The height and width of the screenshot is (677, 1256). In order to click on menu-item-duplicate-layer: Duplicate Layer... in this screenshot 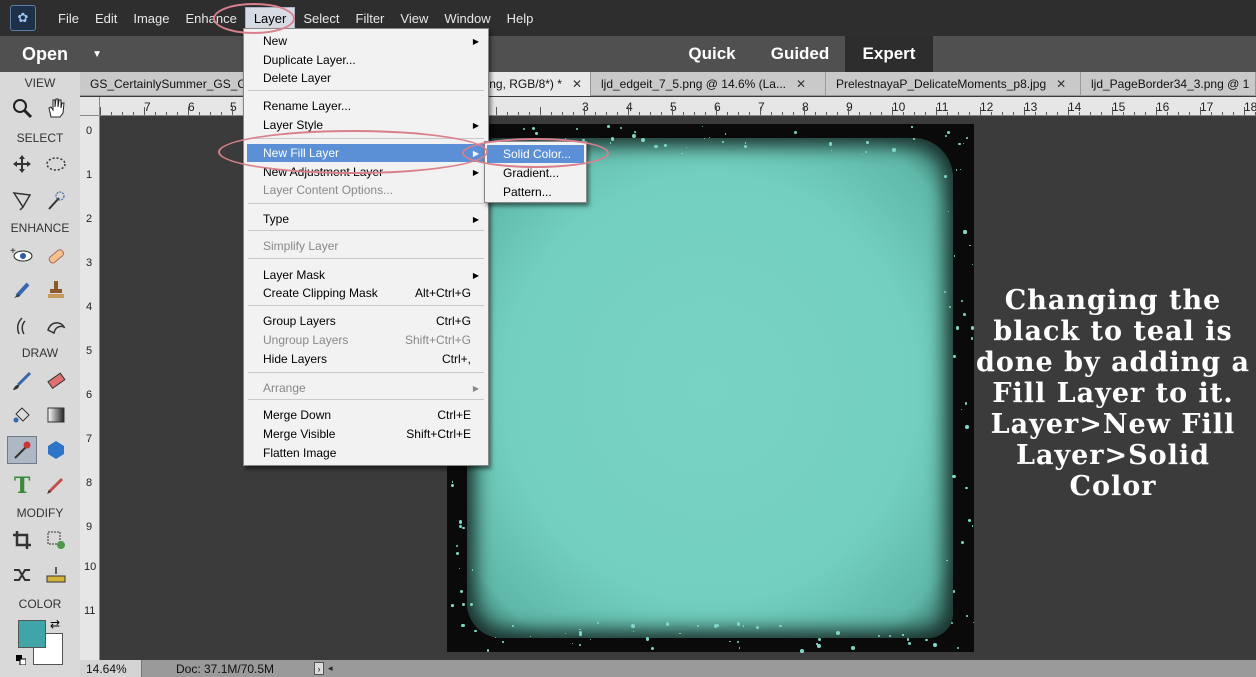, I will do `click(366, 60)`.